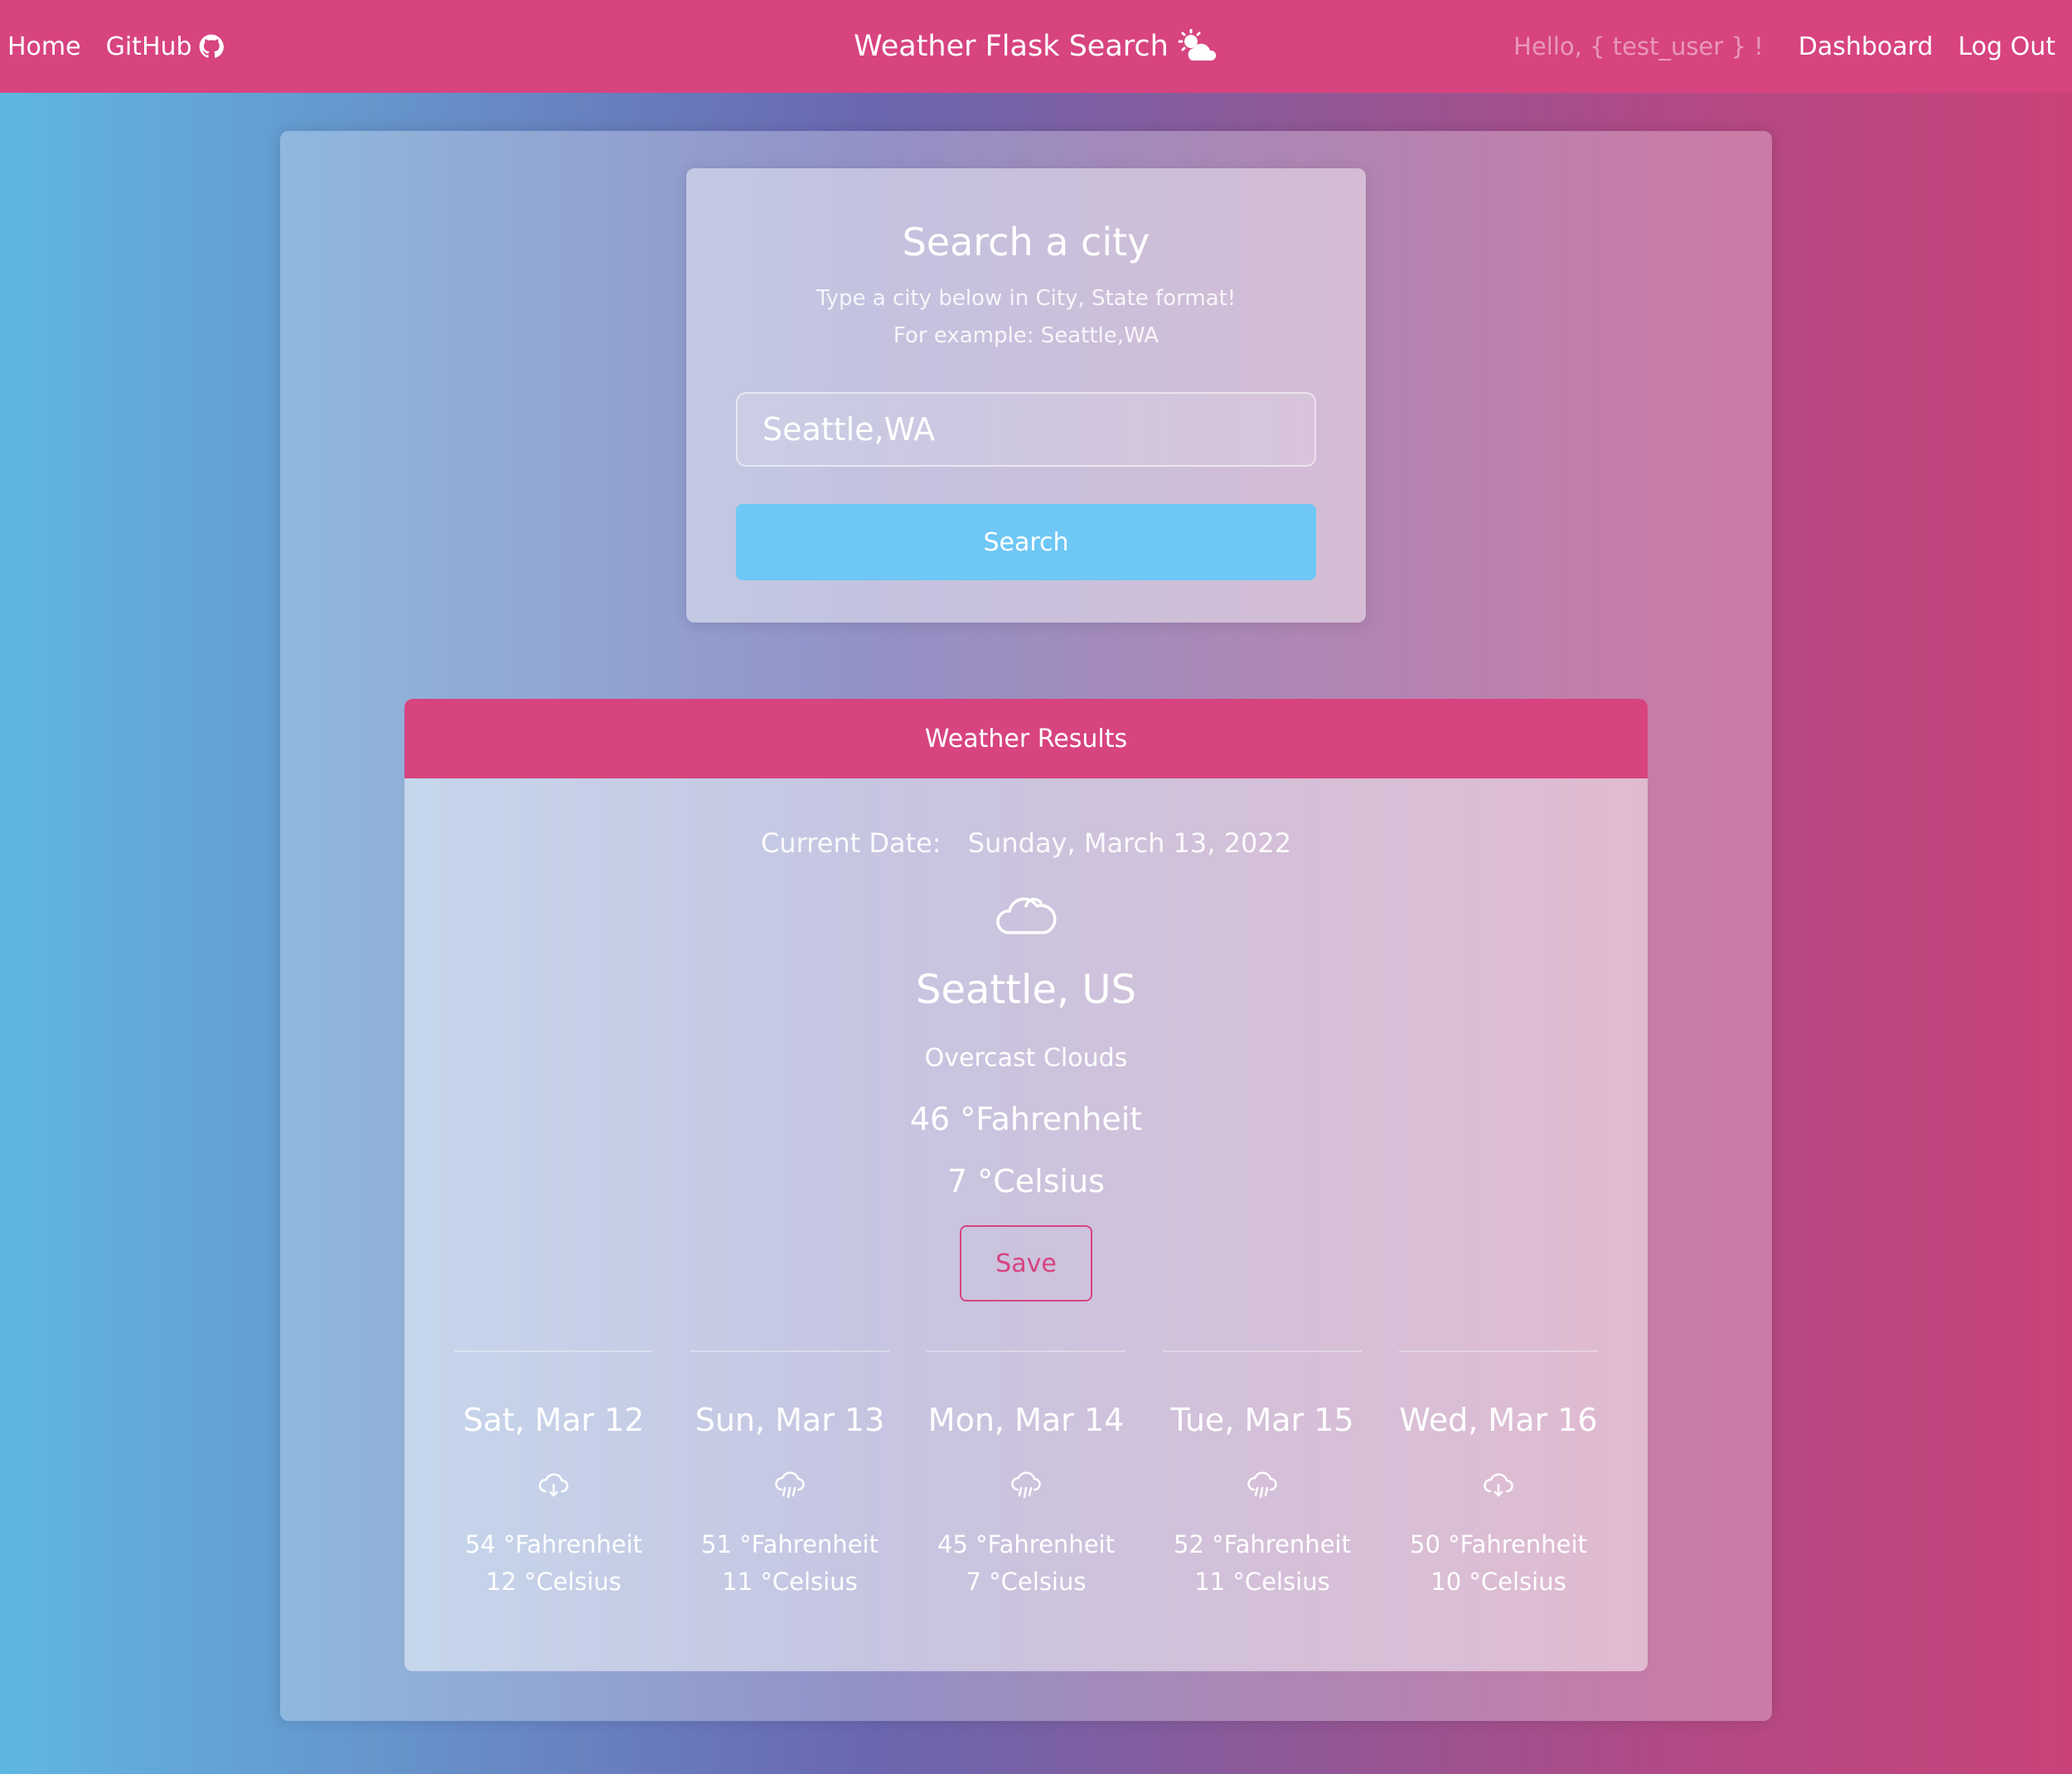  What do you see at coordinates (148, 46) in the screenshot?
I see `nav-github-label: GitHub` at bounding box center [148, 46].